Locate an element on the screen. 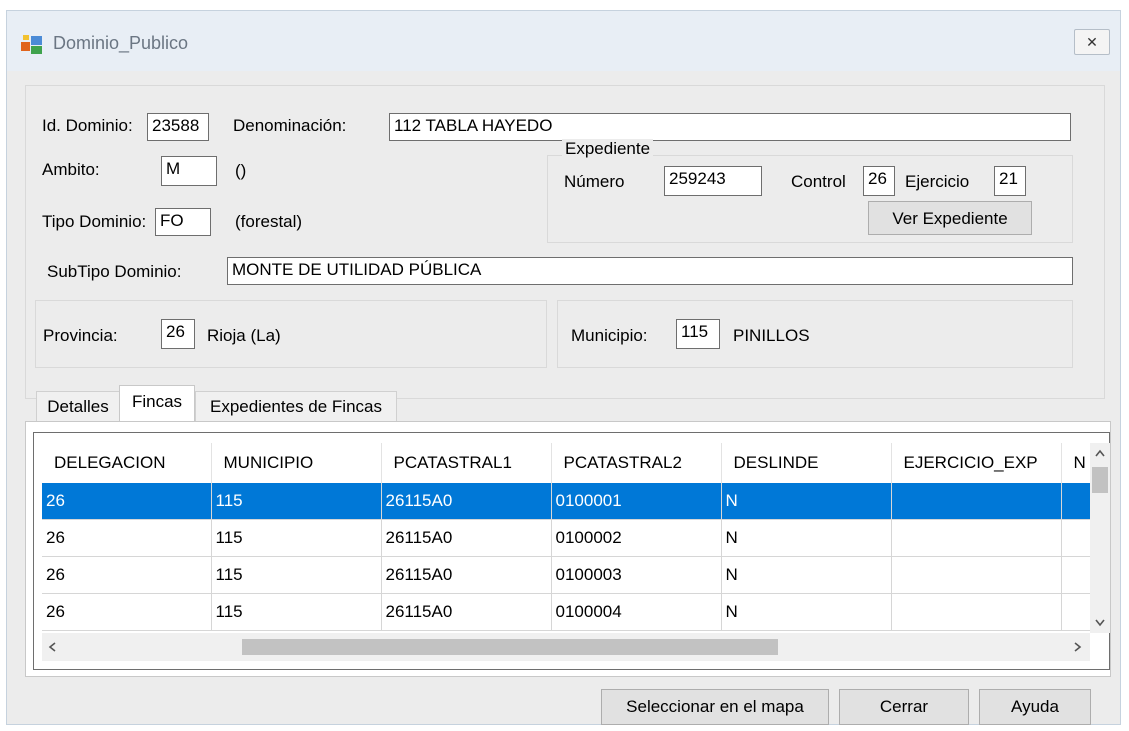 The image size is (1129, 731). close-icon: ✕ is located at coordinates (1092, 42).